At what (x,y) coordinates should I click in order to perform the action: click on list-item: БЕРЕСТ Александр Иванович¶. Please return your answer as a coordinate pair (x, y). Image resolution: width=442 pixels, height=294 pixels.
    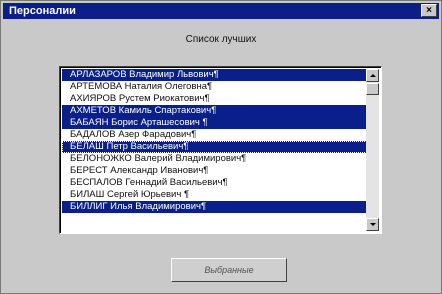
    Looking at the image, I should click on (214, 171).